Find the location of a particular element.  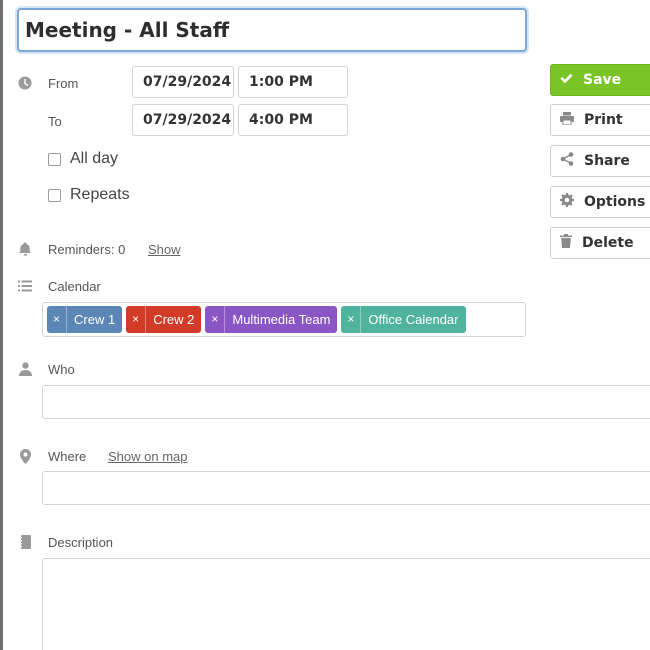

reminders-label: Reminders: 0 is located at coordinates (87, 249).